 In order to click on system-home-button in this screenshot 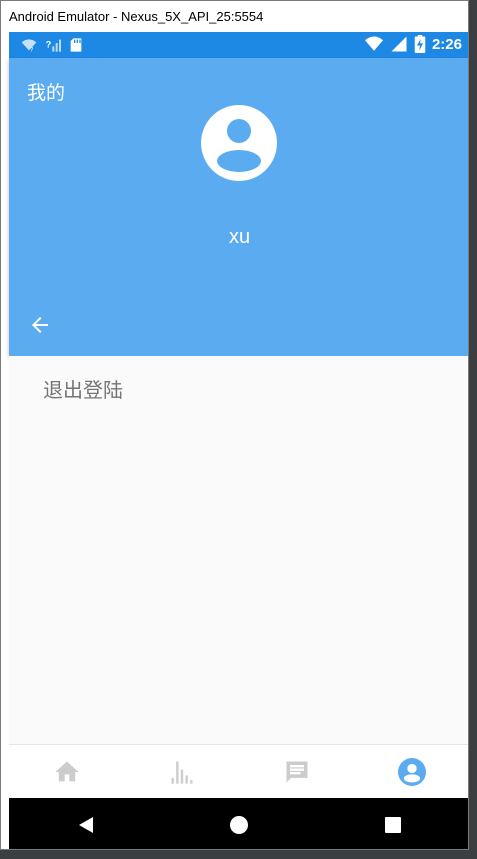, I will do `click(239, 825)`.